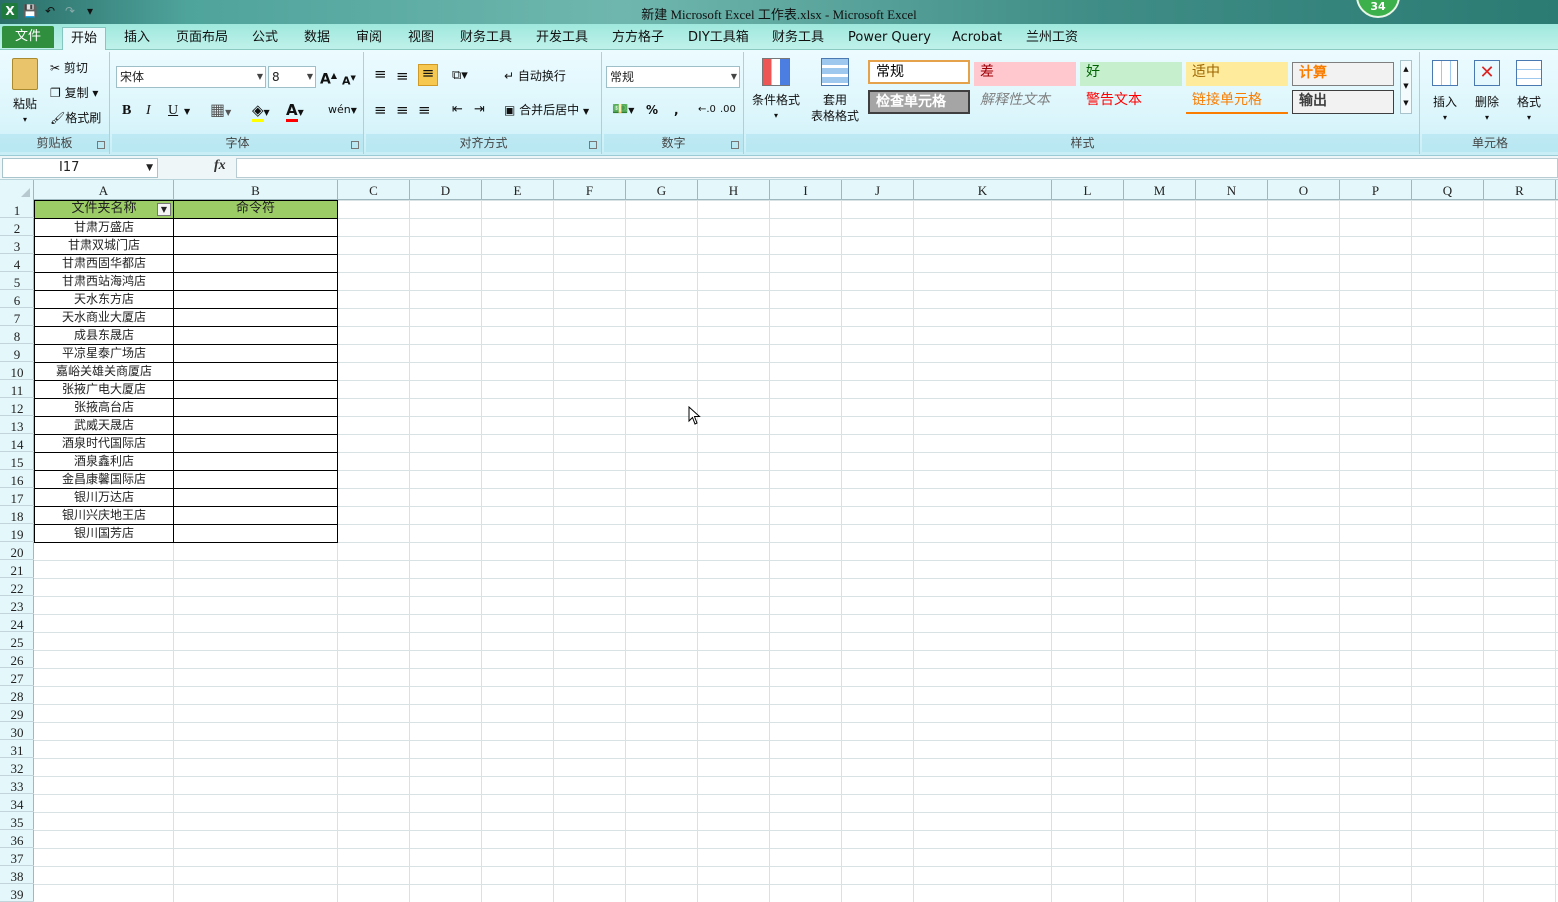 This screenshot has height=902, width=1558. Describe the element at coordinates (486, 38) in the screenshot. I see `tab-finance-tools: 财务工具` at that location.